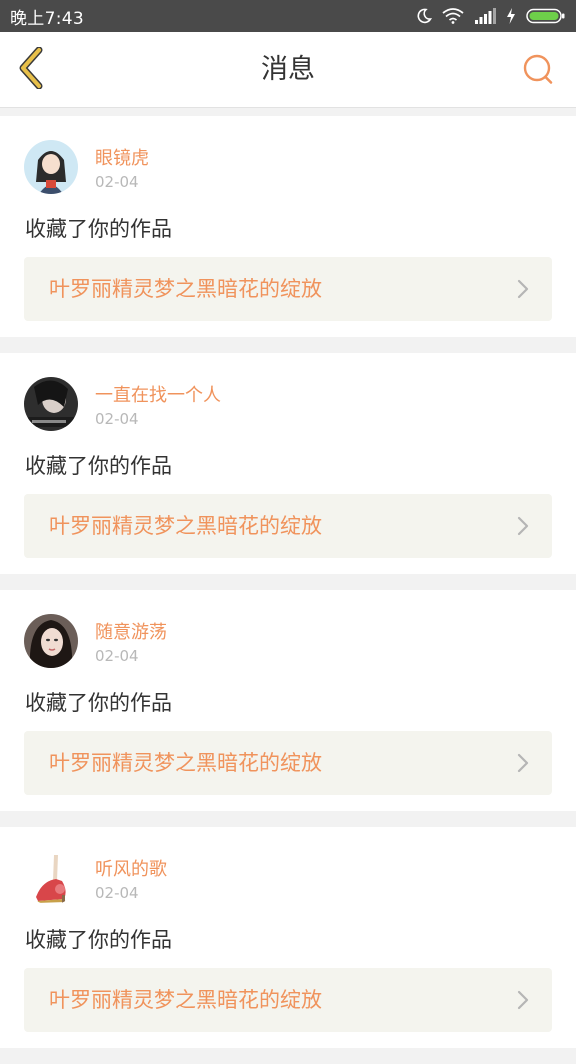  Describe the element at coordinates (47, 18) in the screenshot. I see `status-time: 晚上7:43` at that location.